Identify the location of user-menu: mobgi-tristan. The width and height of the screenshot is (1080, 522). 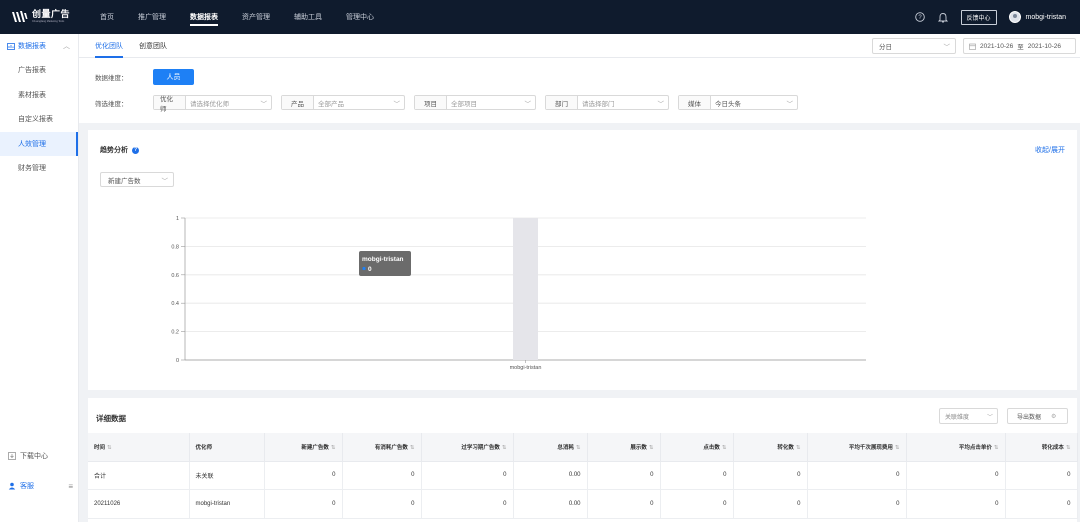
(1037, 17).